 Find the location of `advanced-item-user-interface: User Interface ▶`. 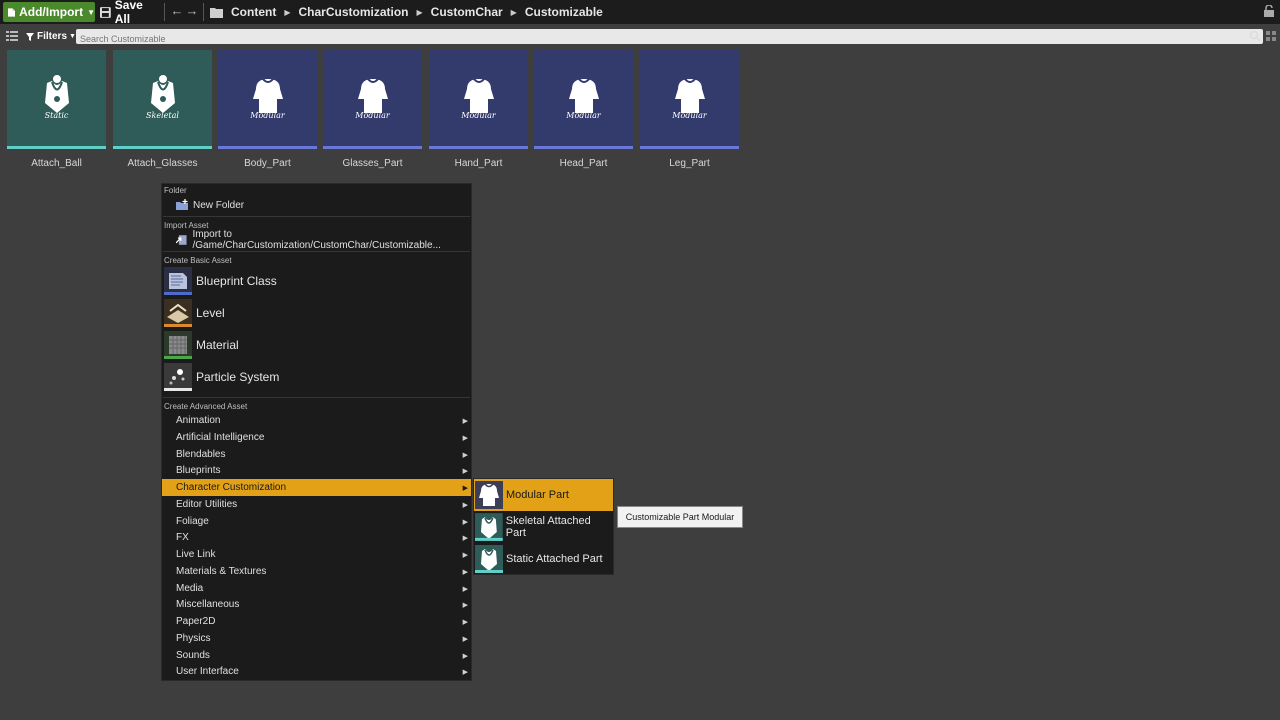

advanced-item-user-interface: User Interface ▶ is located at coordinates (316, 671).